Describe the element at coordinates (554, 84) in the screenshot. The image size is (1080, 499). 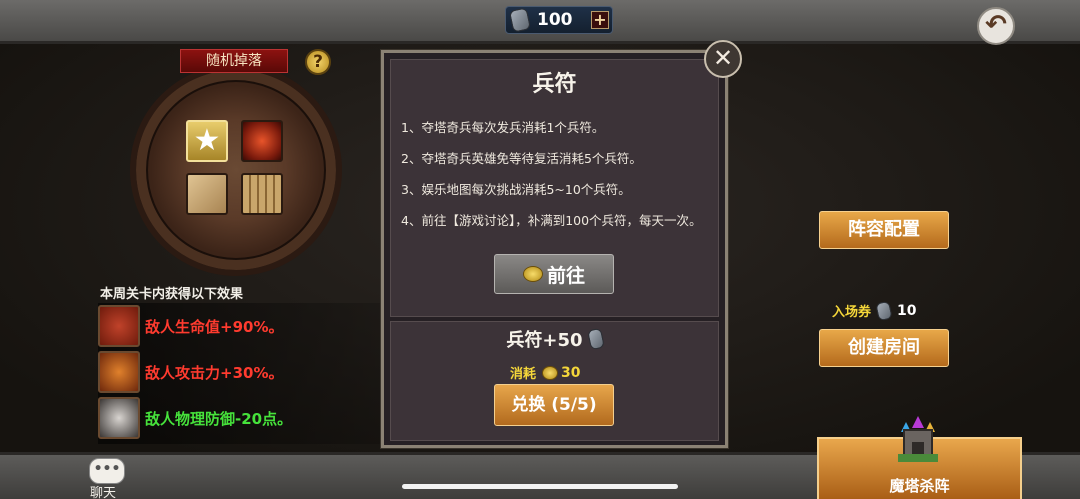
I see `dialog-title: 兵符` at that location.